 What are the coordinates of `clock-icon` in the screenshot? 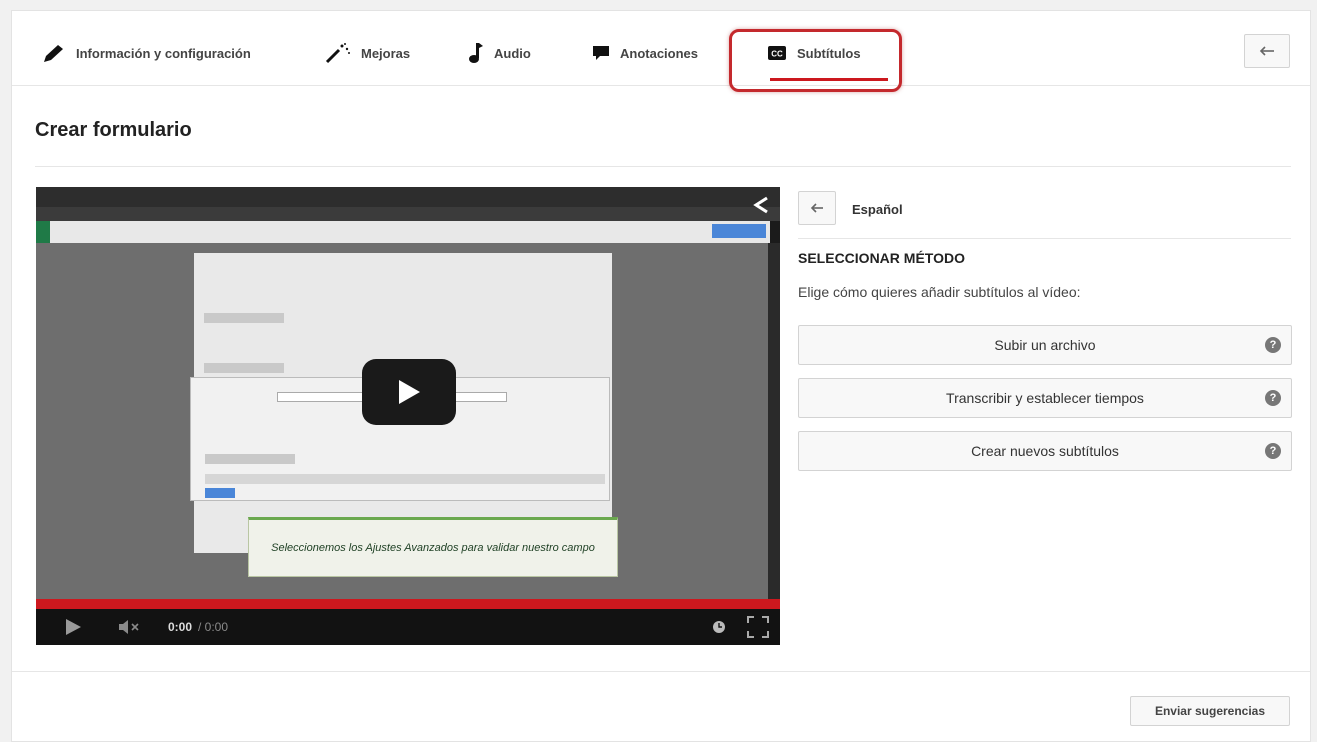 It's located at (719, 627).